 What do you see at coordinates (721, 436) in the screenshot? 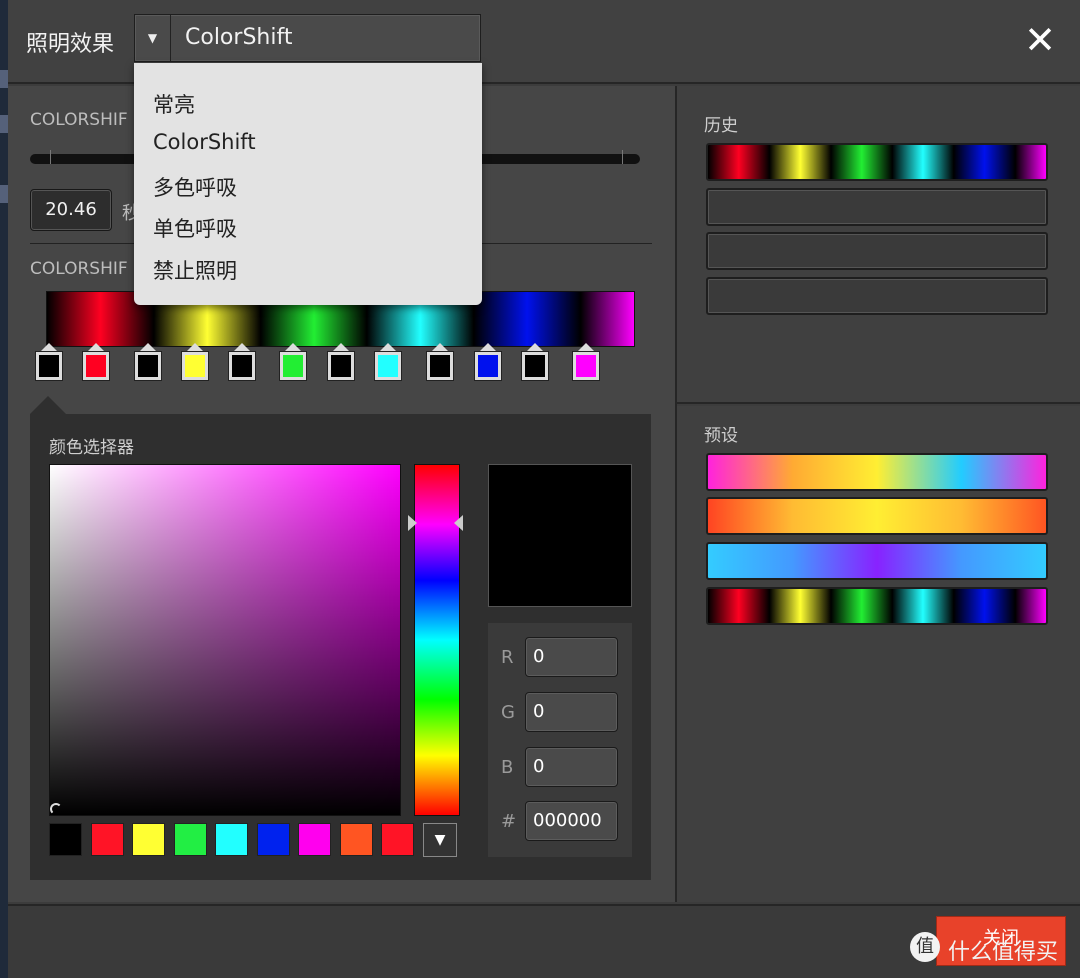
I see `presets-title: 预设` at bounding box center [721, 436].